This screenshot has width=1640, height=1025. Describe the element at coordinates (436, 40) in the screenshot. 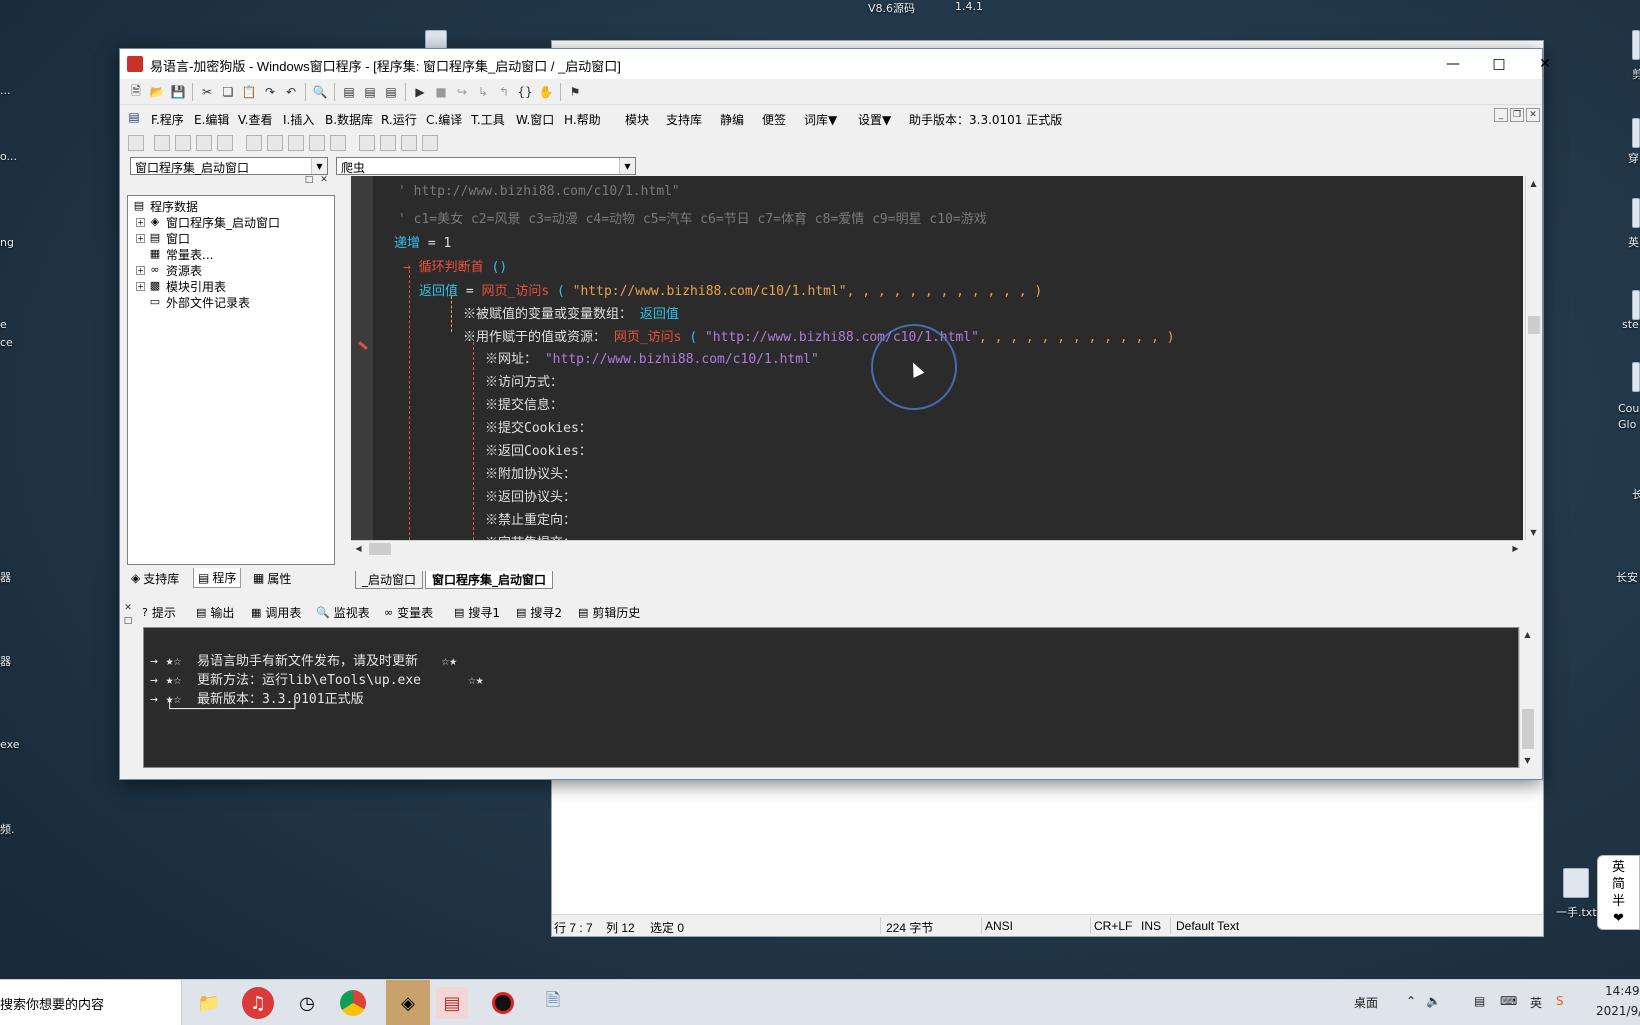

I see `desktop-file-icon` at that location.